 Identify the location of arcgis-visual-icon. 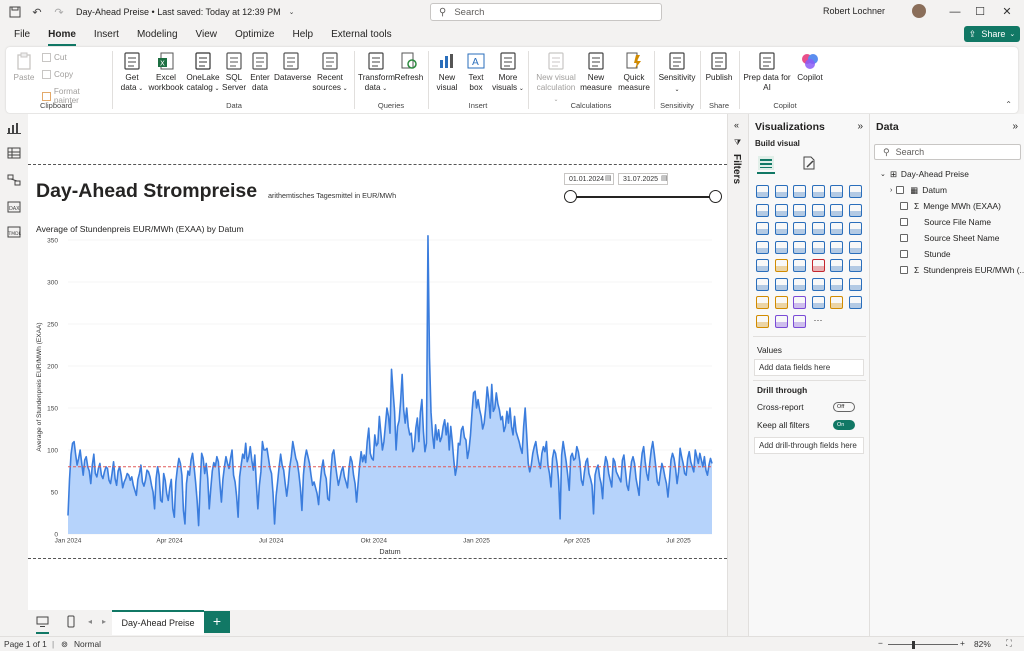
(855, 247).